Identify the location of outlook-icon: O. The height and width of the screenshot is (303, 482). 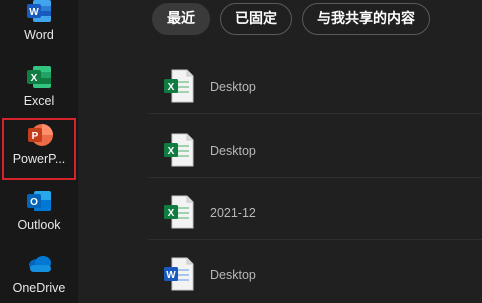
(39, 201).